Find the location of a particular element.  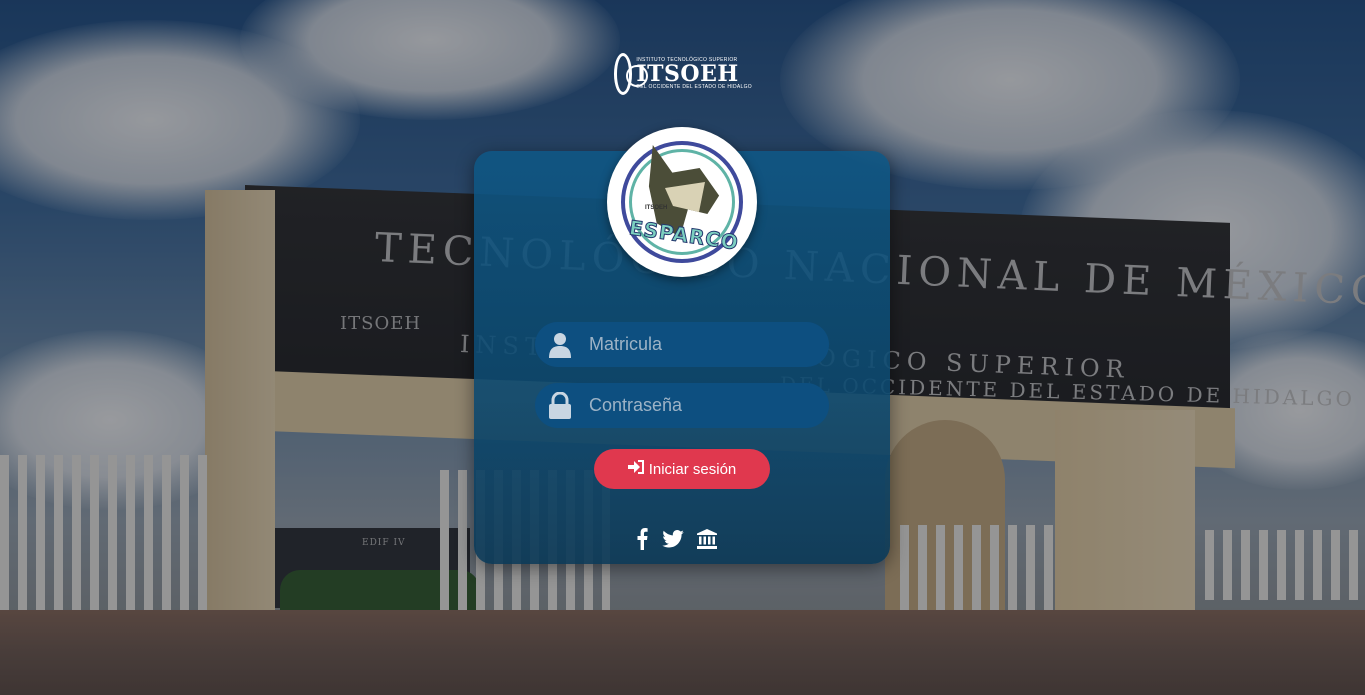

facebook-link is located at coordinates (642, 541).